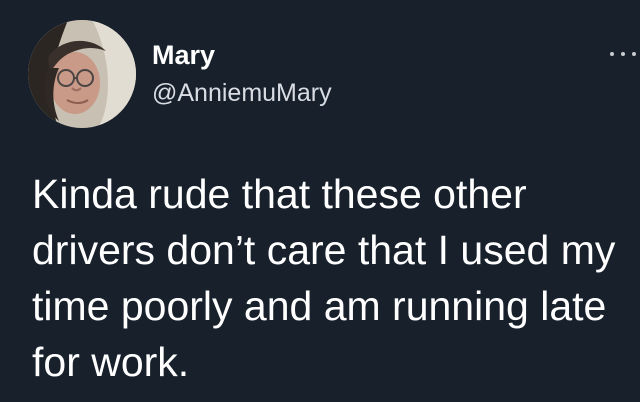 The height and width of the screenshot is (402, 640). I want to click on more-options-button, so click(623, 54).